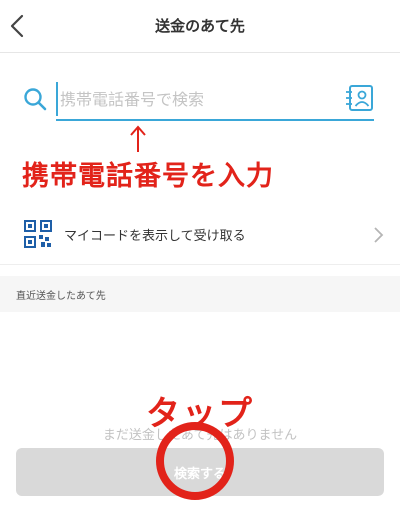 The image size is (400, 510). What do you see at coordinates (379, 235) in the screenshot?
I see `chevron-right-icon` at bounding box center [379, 235].